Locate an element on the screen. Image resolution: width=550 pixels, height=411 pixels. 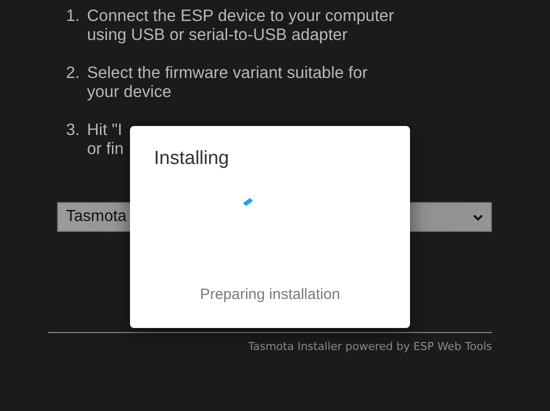
step-number: 3. is located at coordinates (73, 131).